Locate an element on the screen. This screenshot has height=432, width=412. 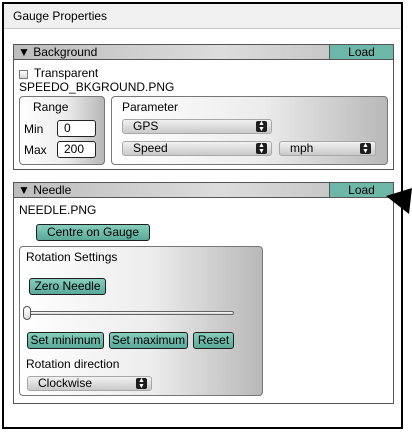
needle-filename: NEEDLE.PNG is located at coordinates (58, 210).